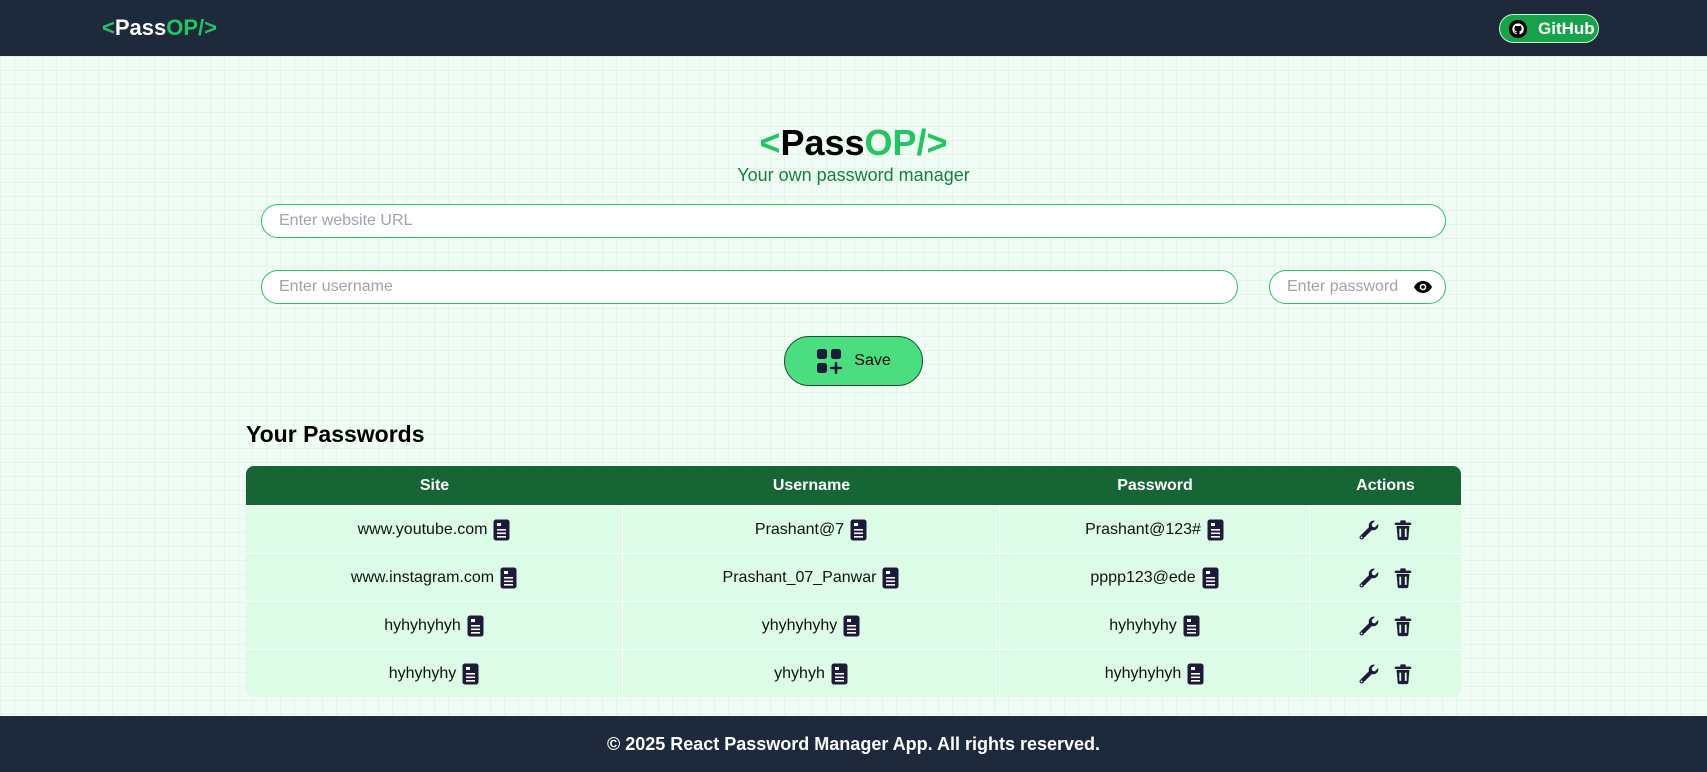  I want to click on hero-logo-op: OP/>, so click(906, 142).